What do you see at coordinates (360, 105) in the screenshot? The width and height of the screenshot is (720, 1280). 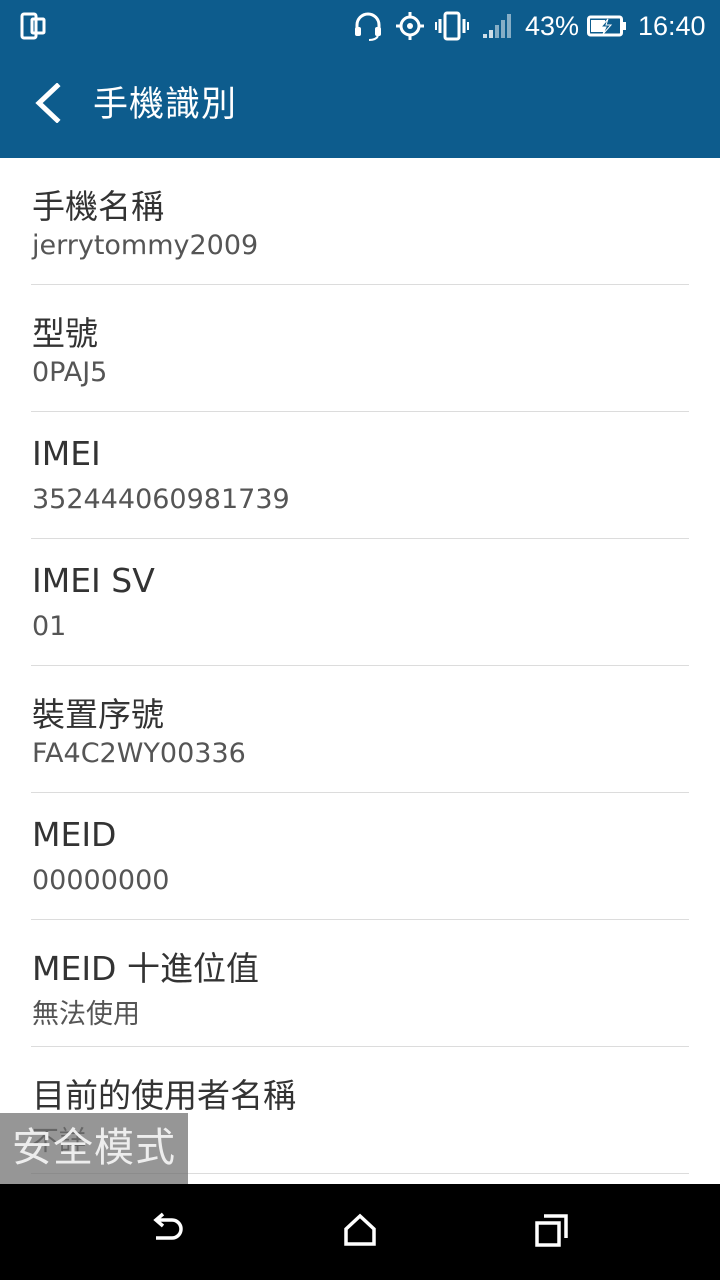 I see `app-bar: 手機識別` at bounding box center [360, 105].